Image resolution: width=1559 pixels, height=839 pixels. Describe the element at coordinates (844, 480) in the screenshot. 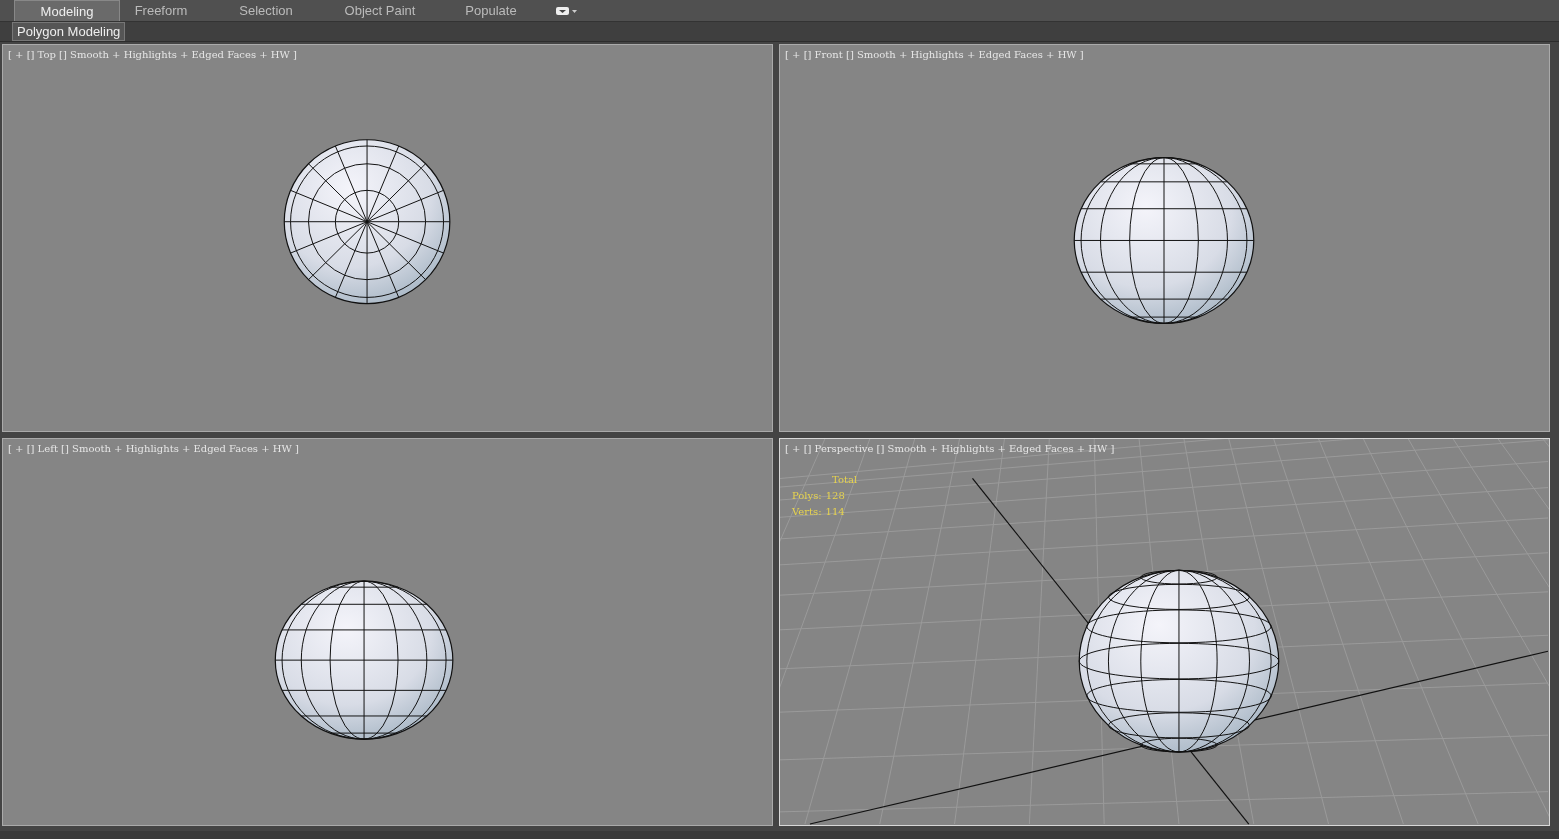

I see `stats-heading: Total` at that location.